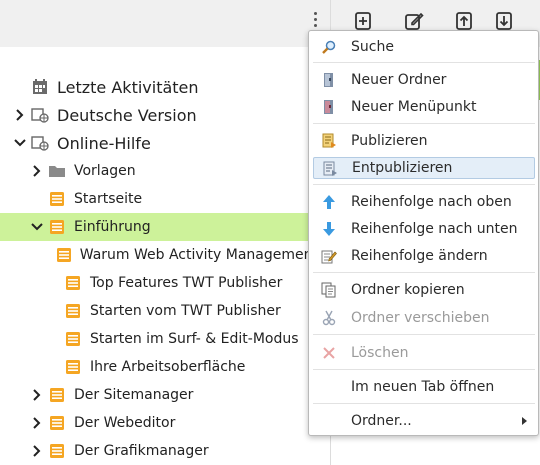  I want to click on submenu-arrow-icon, so click(524, 421).